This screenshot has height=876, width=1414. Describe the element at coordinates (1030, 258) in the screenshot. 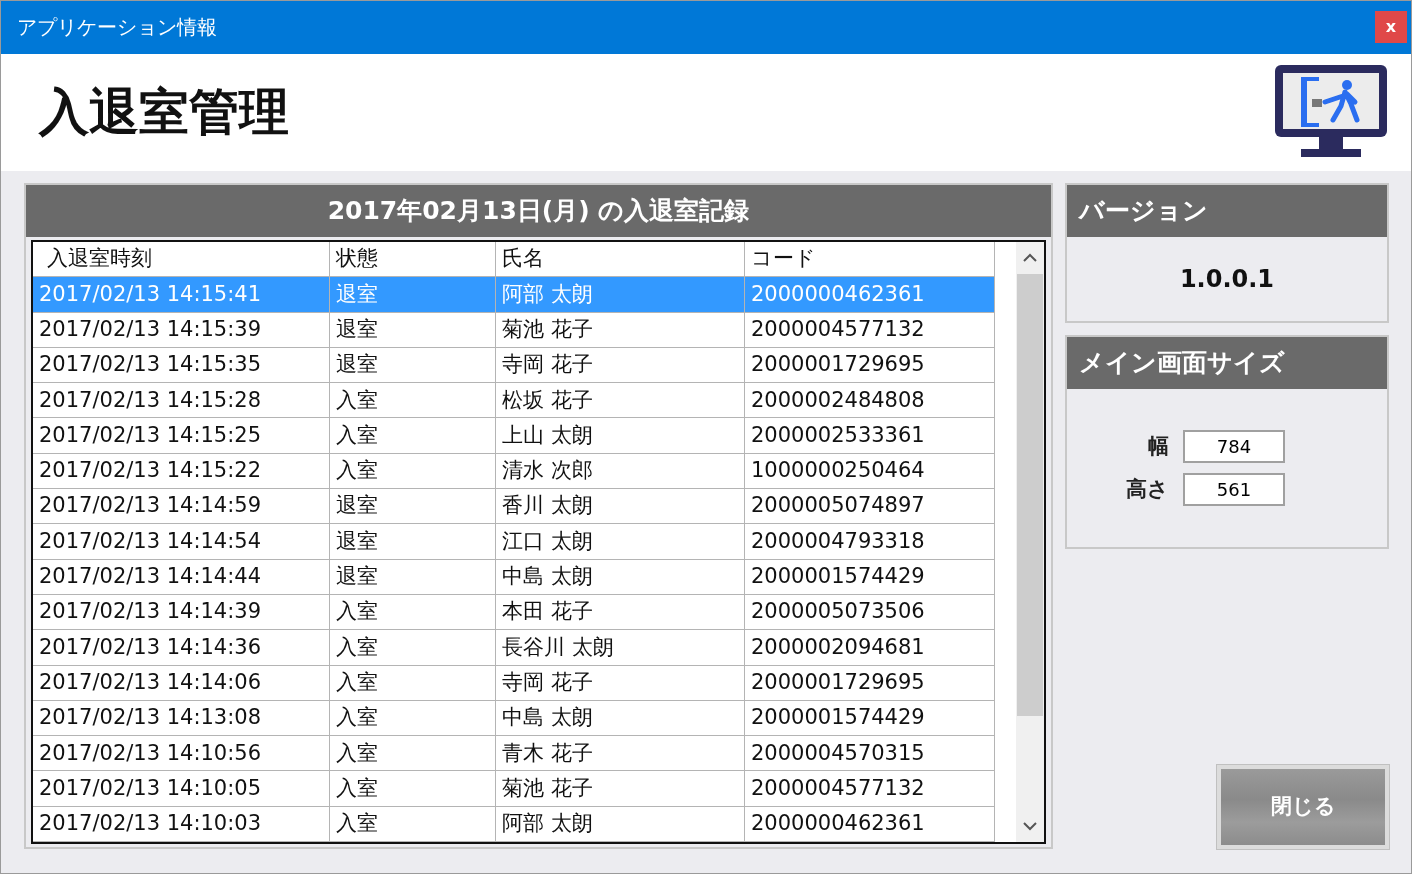

I see `scroll-up-icon` at that location.